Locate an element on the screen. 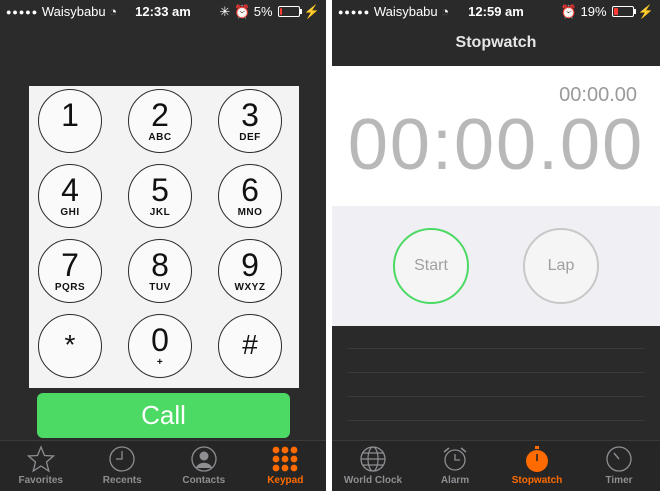 The image size is (660, 491). status-bar: ●●●●● Waisybabu ◔ 12:33 am ✳ ⏰ 5% ⚡ is located at coordinates (163, 11).